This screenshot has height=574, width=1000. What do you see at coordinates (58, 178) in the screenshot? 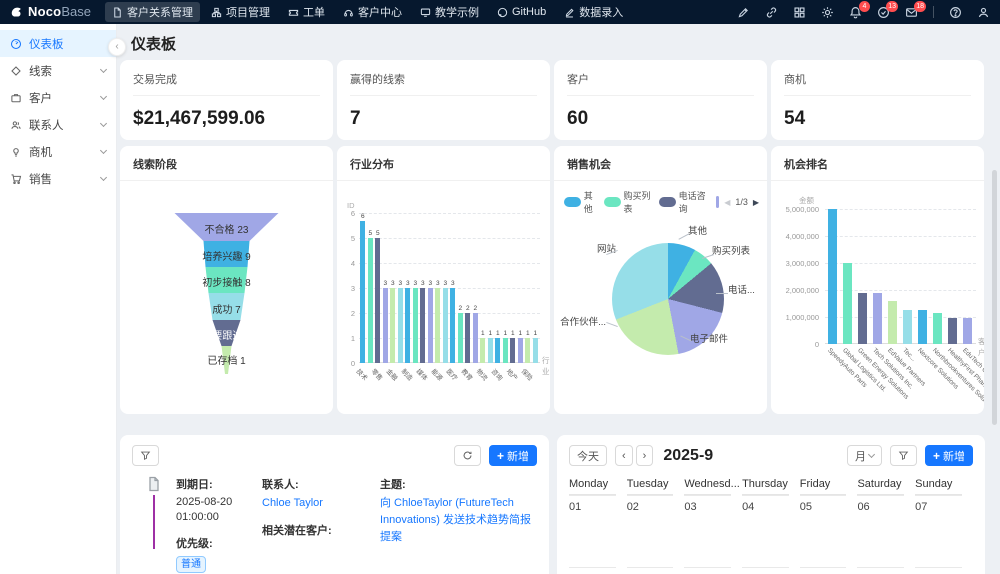
I see `sidebar-item-sales: 销售` at bounding box center [58, 178].